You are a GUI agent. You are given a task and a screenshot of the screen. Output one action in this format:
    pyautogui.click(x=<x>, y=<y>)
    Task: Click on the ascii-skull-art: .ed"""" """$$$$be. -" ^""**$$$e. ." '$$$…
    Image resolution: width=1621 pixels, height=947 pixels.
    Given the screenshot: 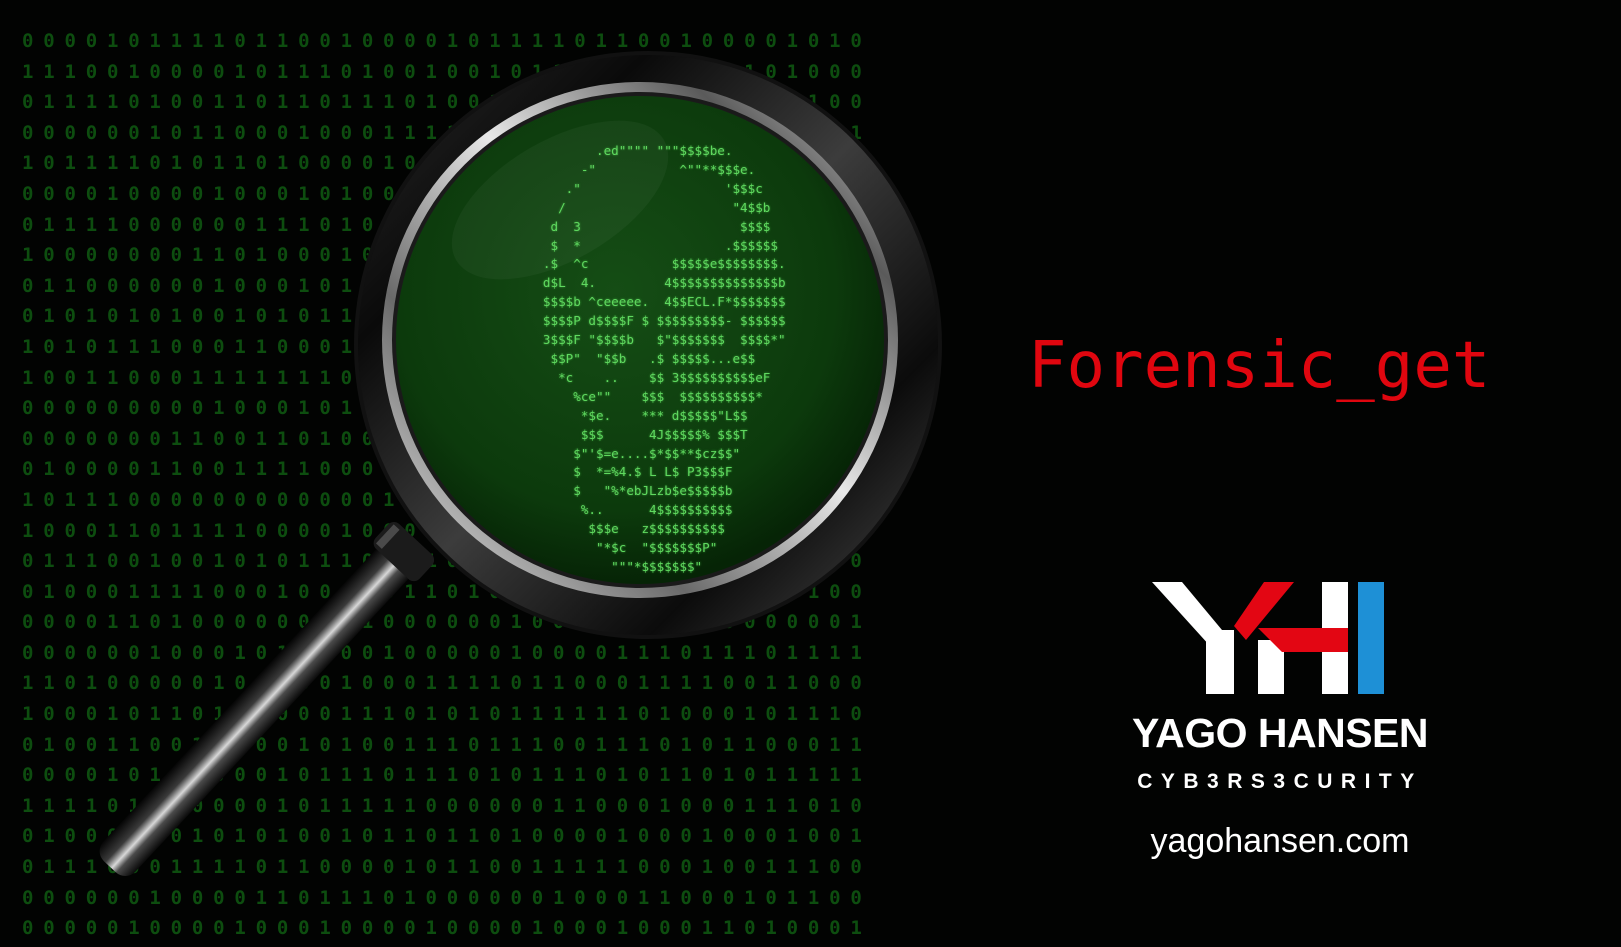 What is the action you would take?
    pyautogui.click(x=664, y=358)
    